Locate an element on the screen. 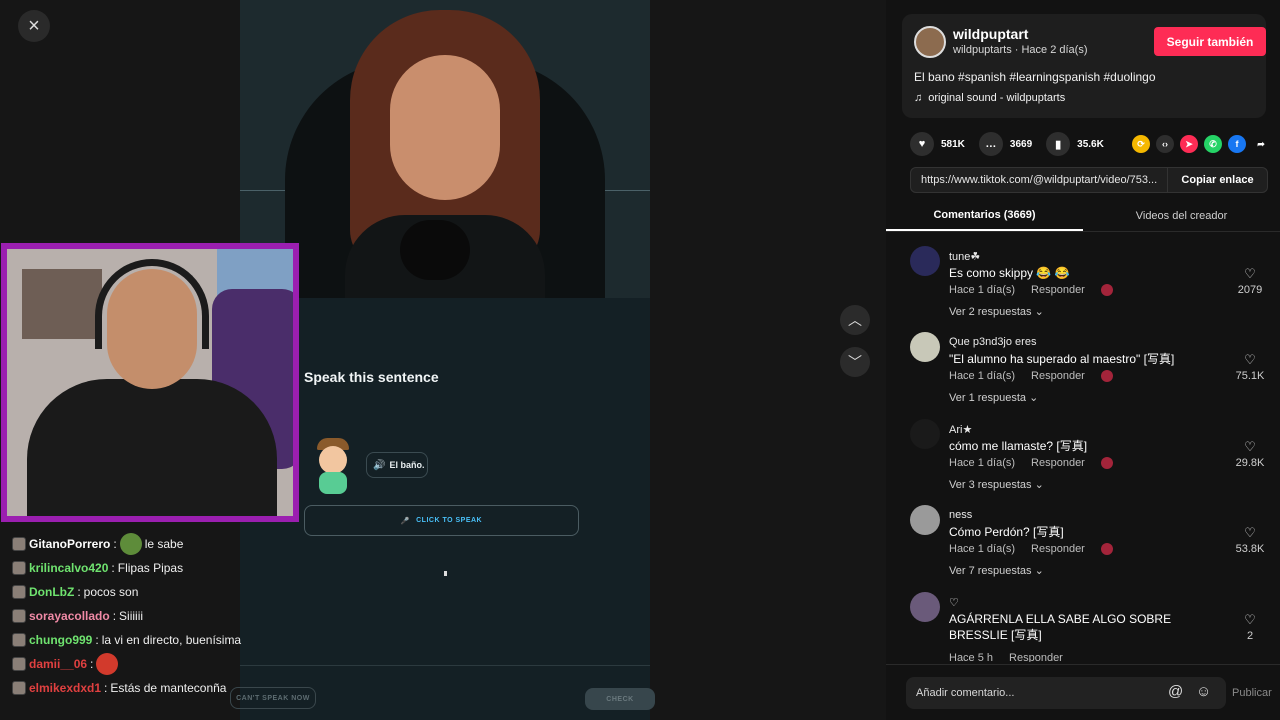 This screenshot has height=720, width=1280. facebook-icon: f is located at coordinates (1237, 144).